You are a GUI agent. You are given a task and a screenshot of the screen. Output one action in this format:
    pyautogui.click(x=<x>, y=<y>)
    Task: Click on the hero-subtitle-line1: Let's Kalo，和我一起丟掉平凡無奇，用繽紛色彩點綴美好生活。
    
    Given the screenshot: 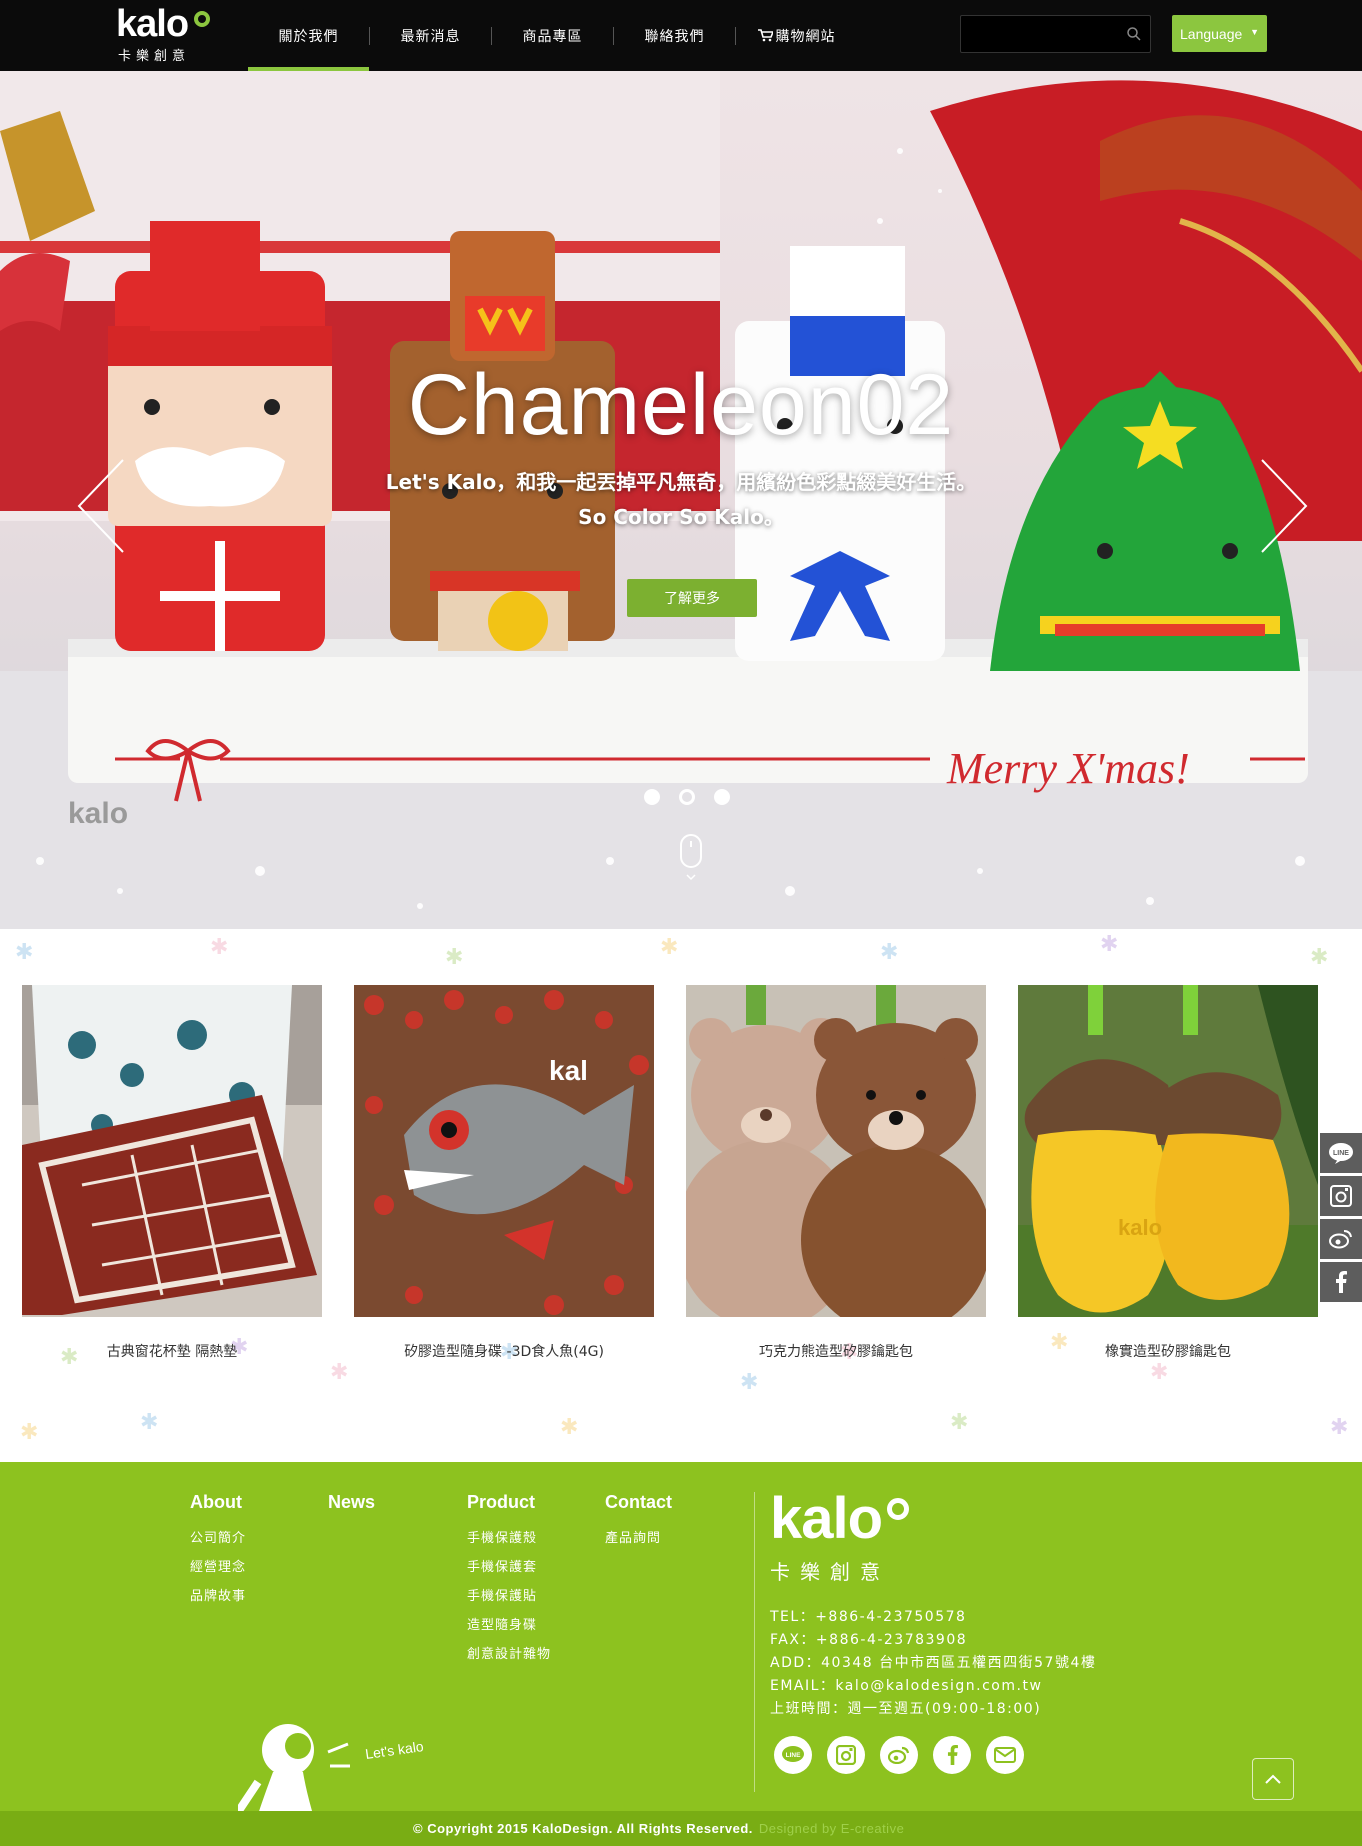 What is the action you would take?
    pyautogui.click(x=681, y=482)
    